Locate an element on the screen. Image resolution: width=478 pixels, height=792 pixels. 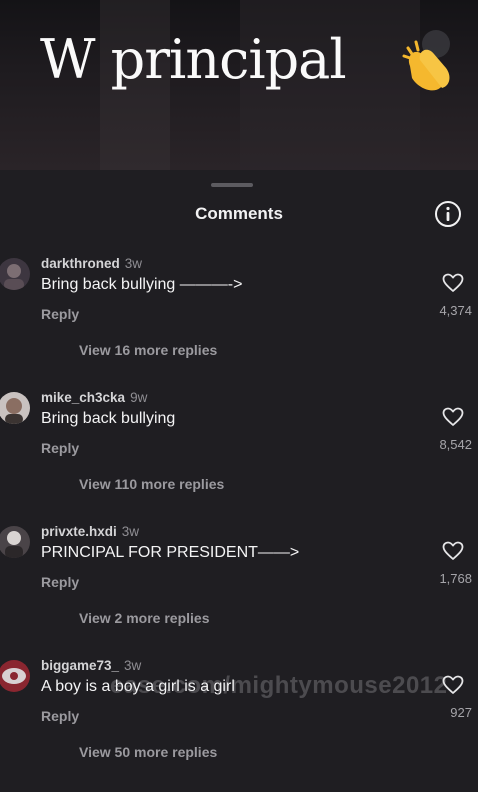
comment-text: Bring back bullying is located at coordinates (108, 418).